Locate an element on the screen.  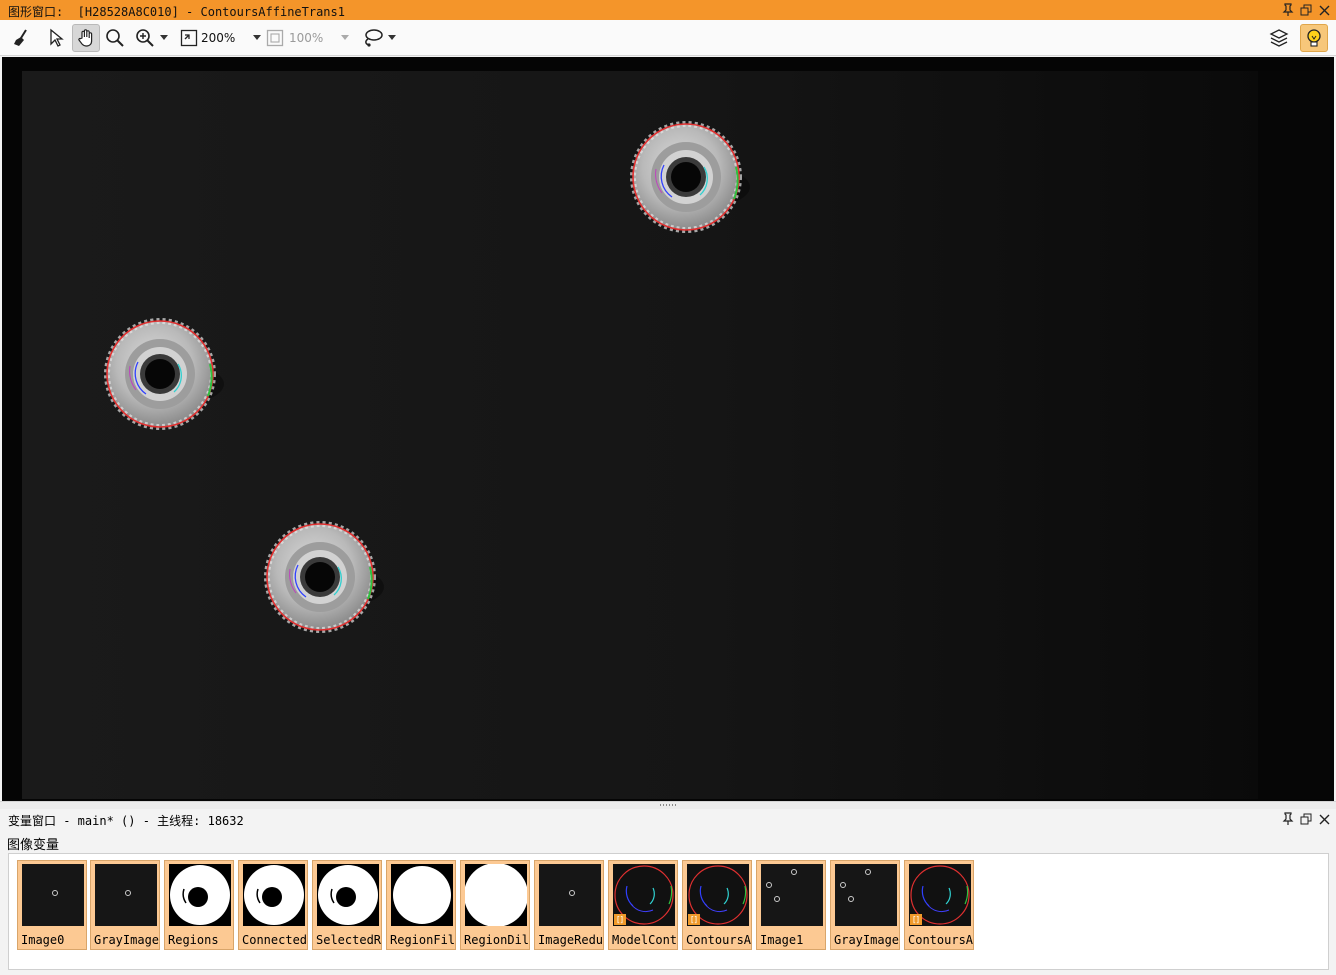
actual-size-icon is located at coordinates (275, 38).